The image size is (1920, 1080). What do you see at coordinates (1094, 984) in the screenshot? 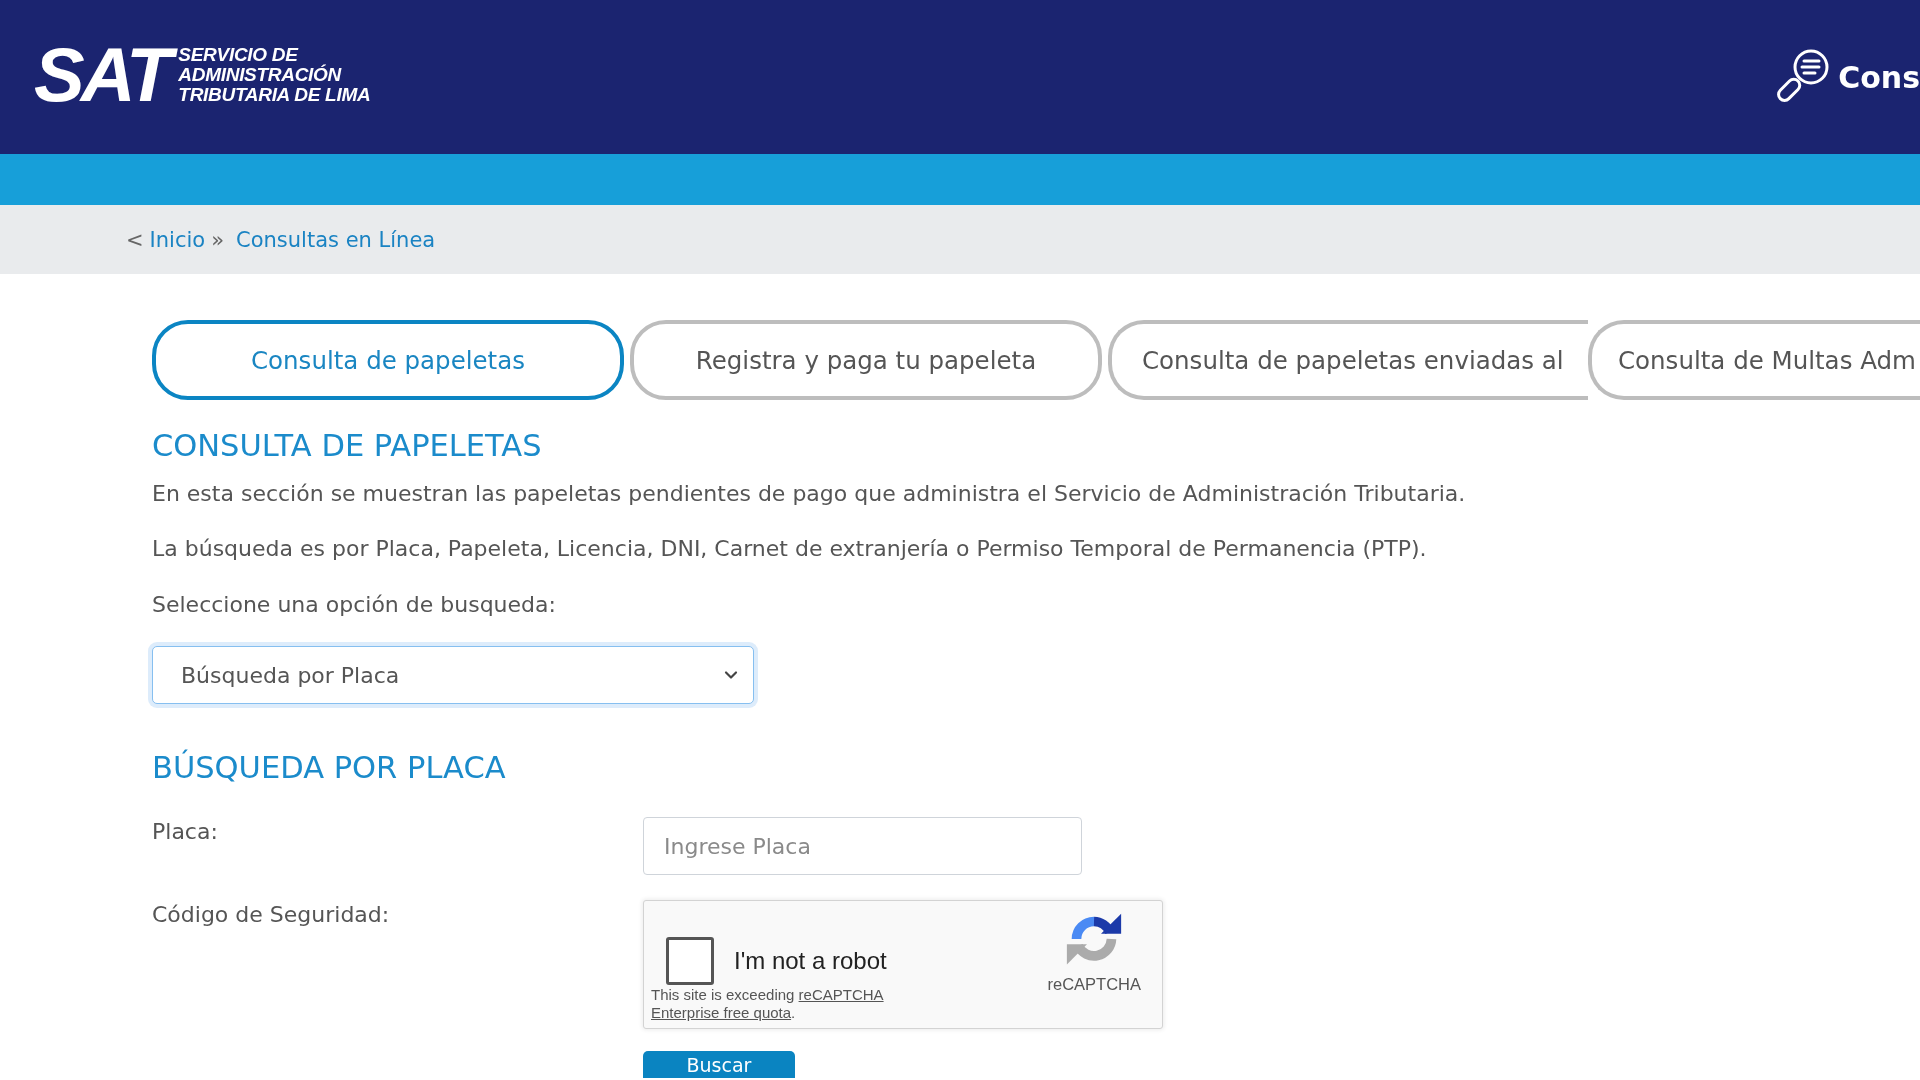
I see `recaptcha-brand-text: reCAPTCHA` at bounding box center [1094, 984].